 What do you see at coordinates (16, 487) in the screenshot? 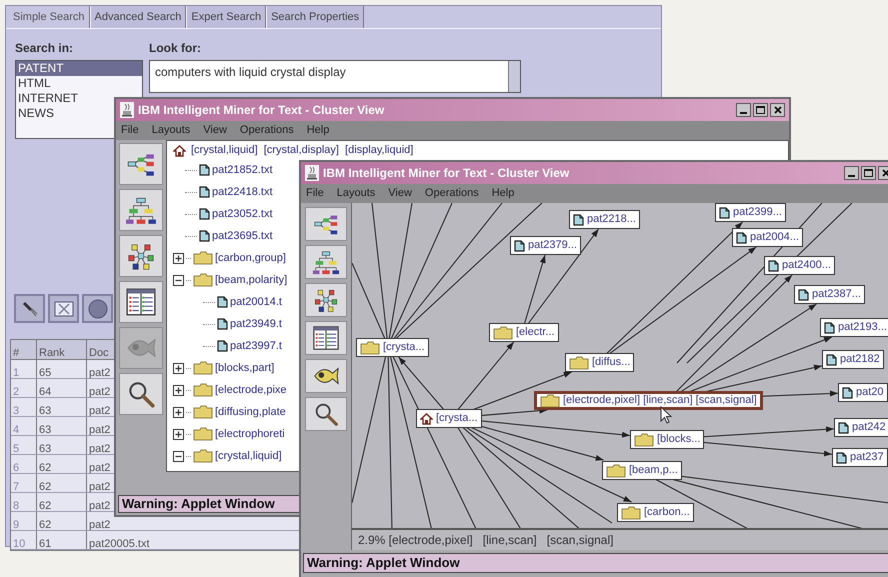
I see `table-cell: 7` at bounding box center [16, 487].